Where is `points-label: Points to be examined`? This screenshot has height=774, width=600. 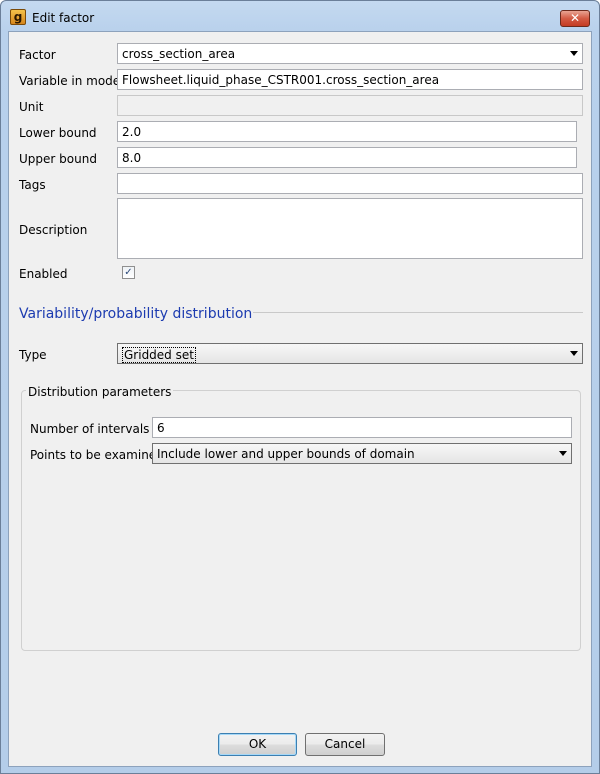
points-label: Points to be examined is located at coordinates (97, 455).